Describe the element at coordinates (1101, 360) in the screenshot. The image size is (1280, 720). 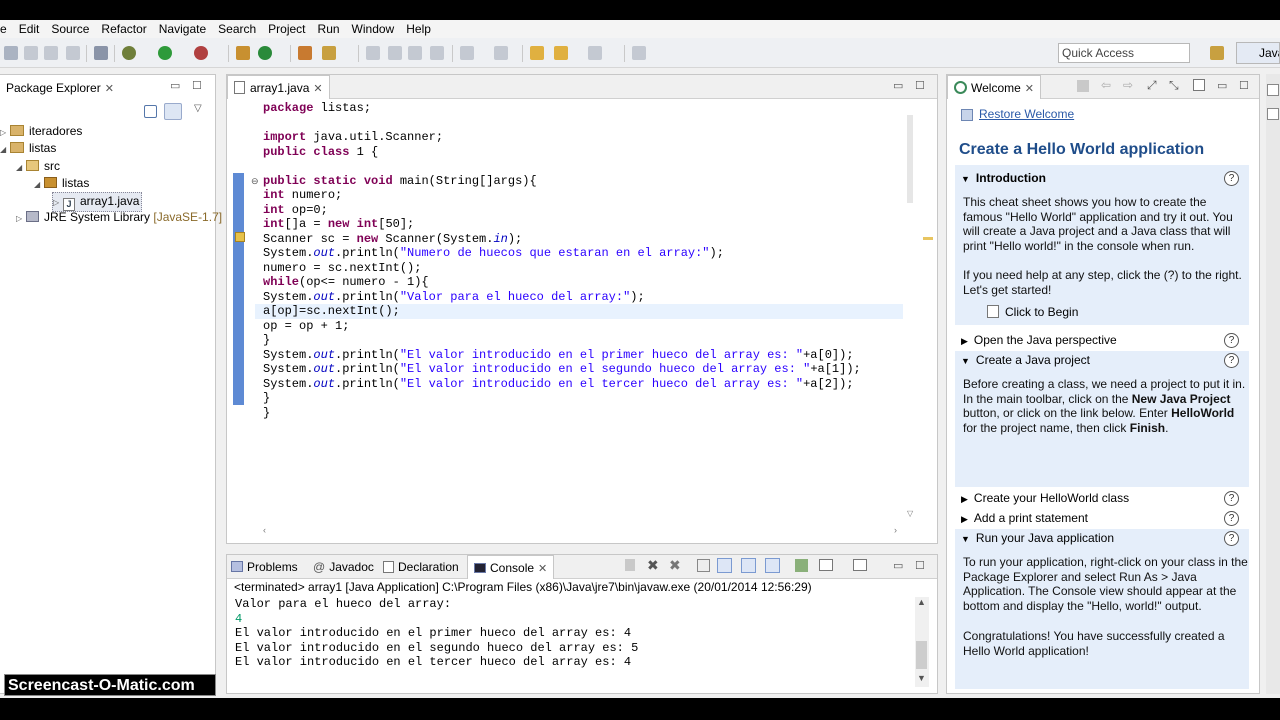
I see `create-project-header: ▼ Create a Java project ?` at that location.